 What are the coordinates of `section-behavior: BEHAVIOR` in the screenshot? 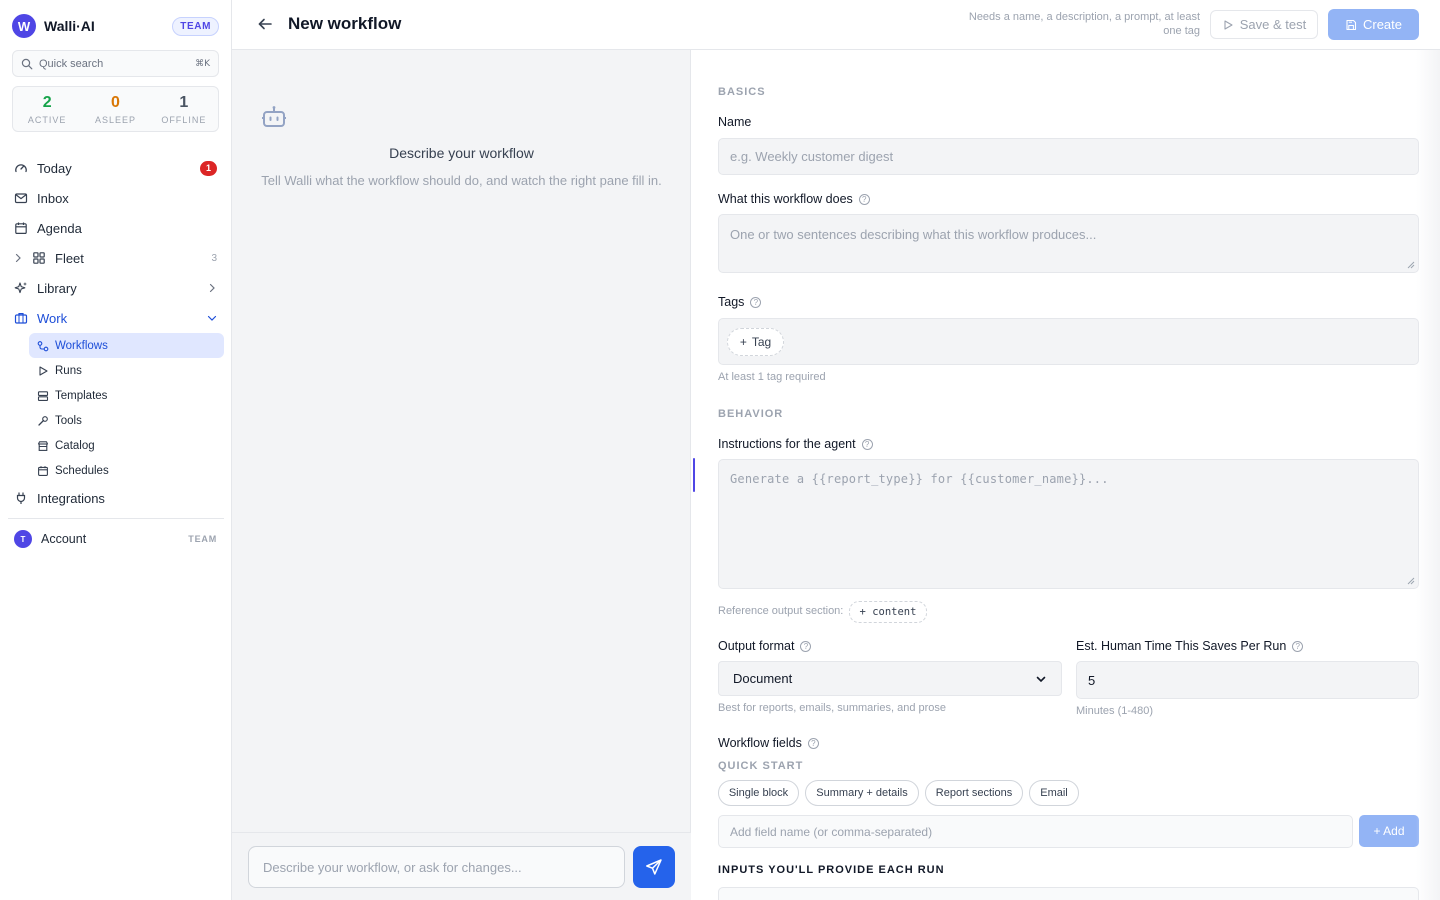 It's located at (751, 414).